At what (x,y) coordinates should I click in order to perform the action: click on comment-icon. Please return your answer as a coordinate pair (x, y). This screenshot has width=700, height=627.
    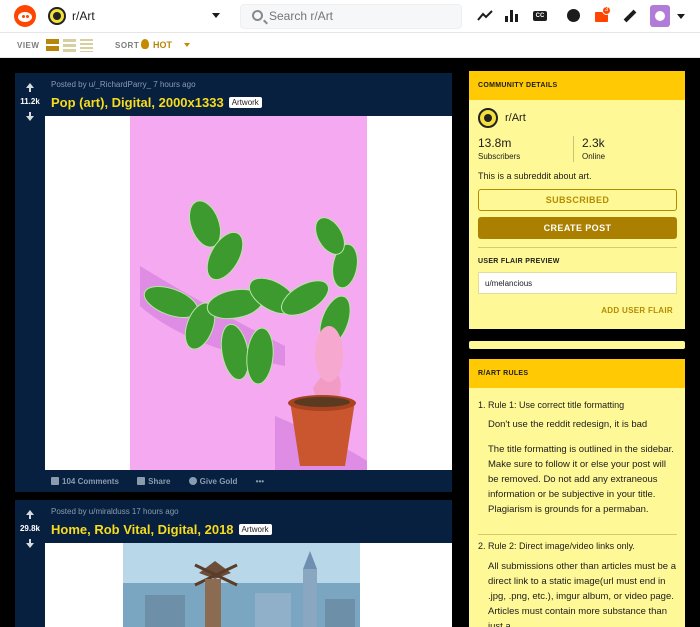
    Looking at the image, I should click on (55, 481).